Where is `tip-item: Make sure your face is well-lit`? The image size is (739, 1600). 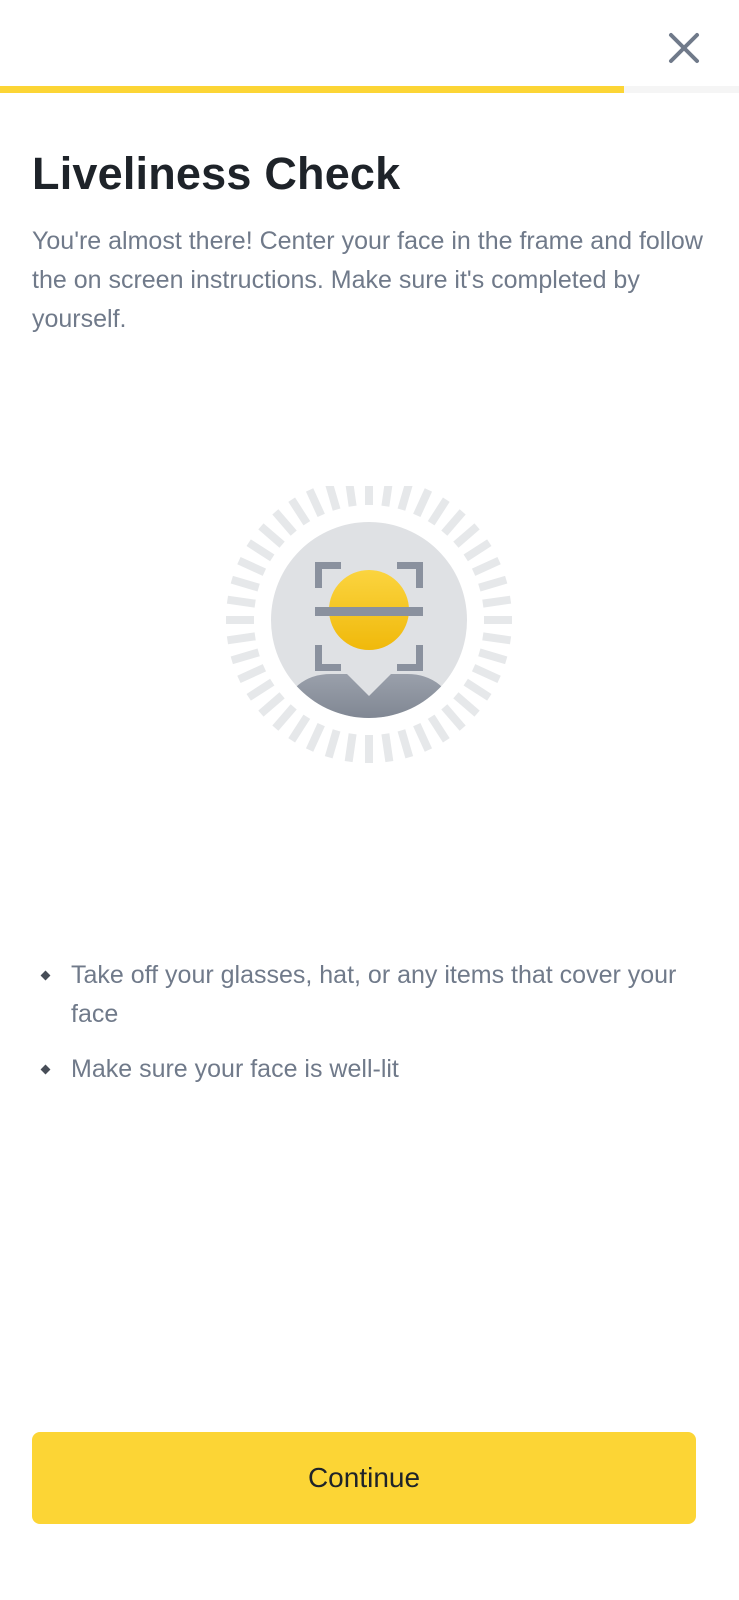
tip-item: Make sure your face is well-lit is located at coordinates (375, 1069).